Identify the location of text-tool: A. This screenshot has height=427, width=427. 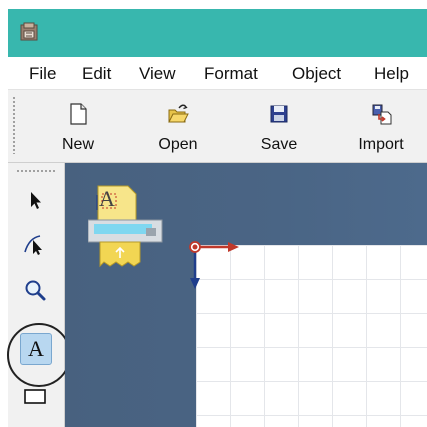
(36, 349).